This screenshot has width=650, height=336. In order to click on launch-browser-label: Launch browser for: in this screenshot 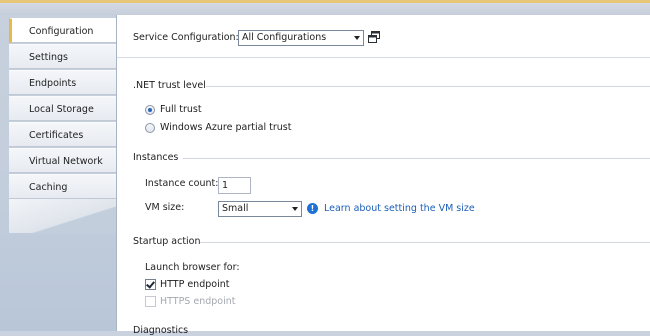, I will do `click(192, 267)`.